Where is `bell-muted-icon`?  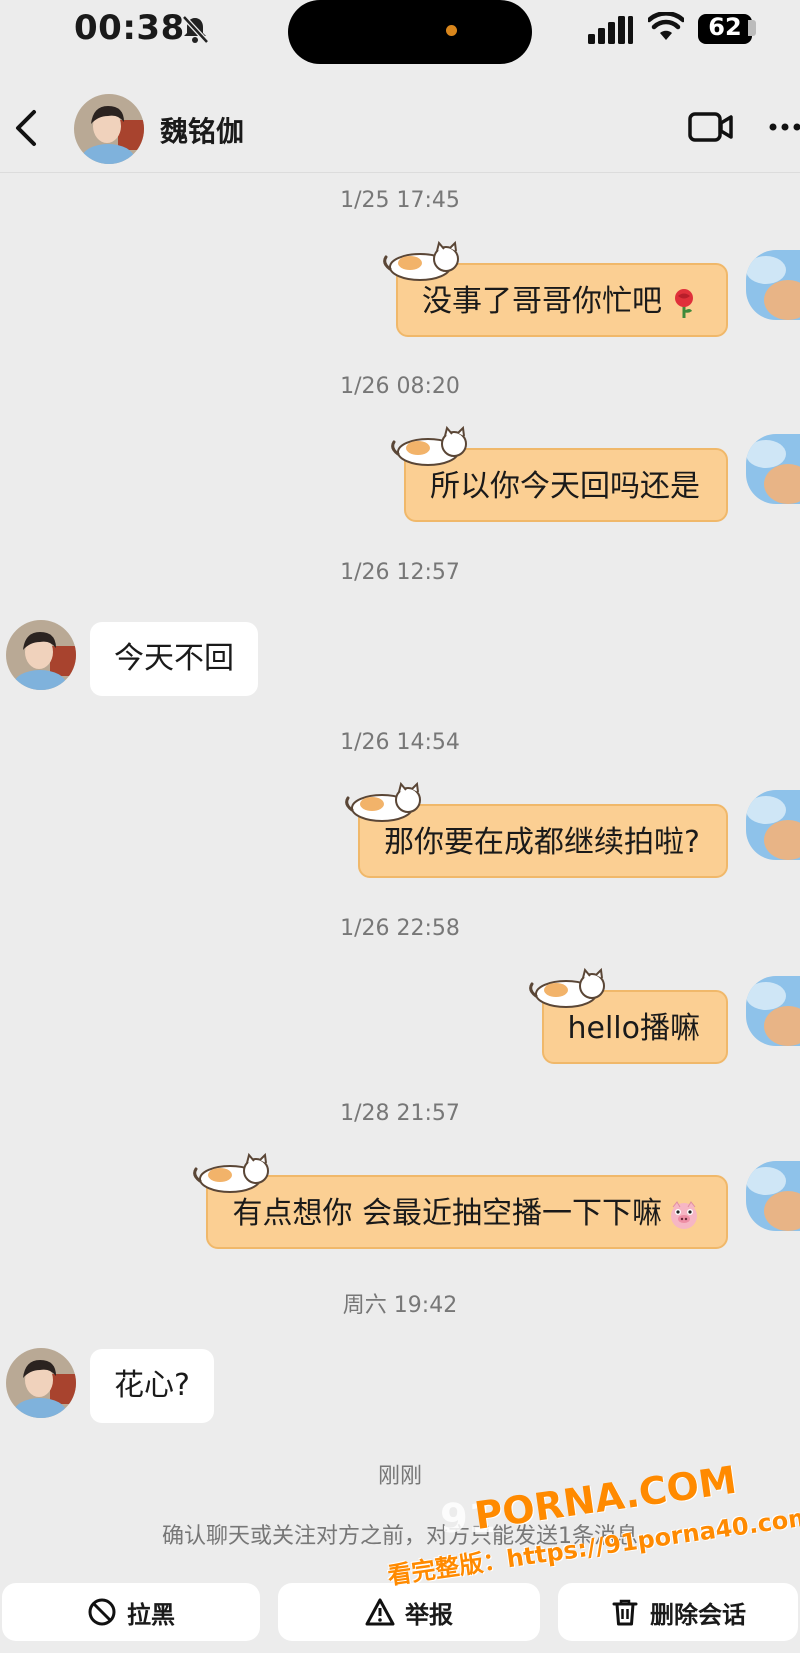
bell-muted-icon is located at coordinates (195, 29).